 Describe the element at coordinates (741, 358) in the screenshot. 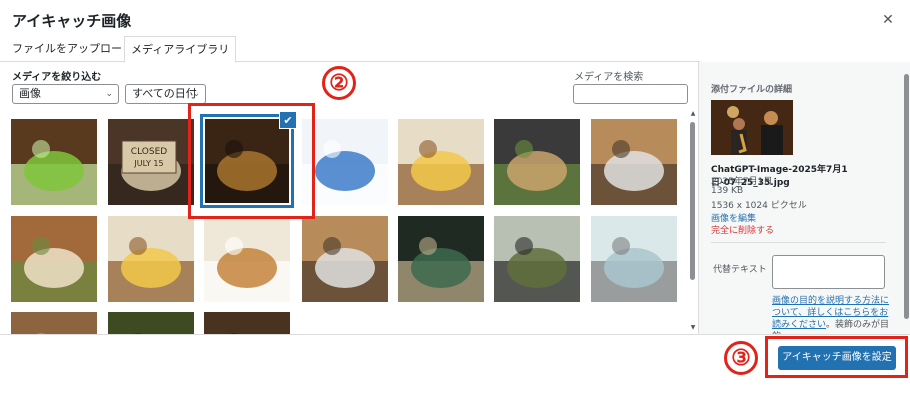

I see `annotation-step3-number: ③` at that location.